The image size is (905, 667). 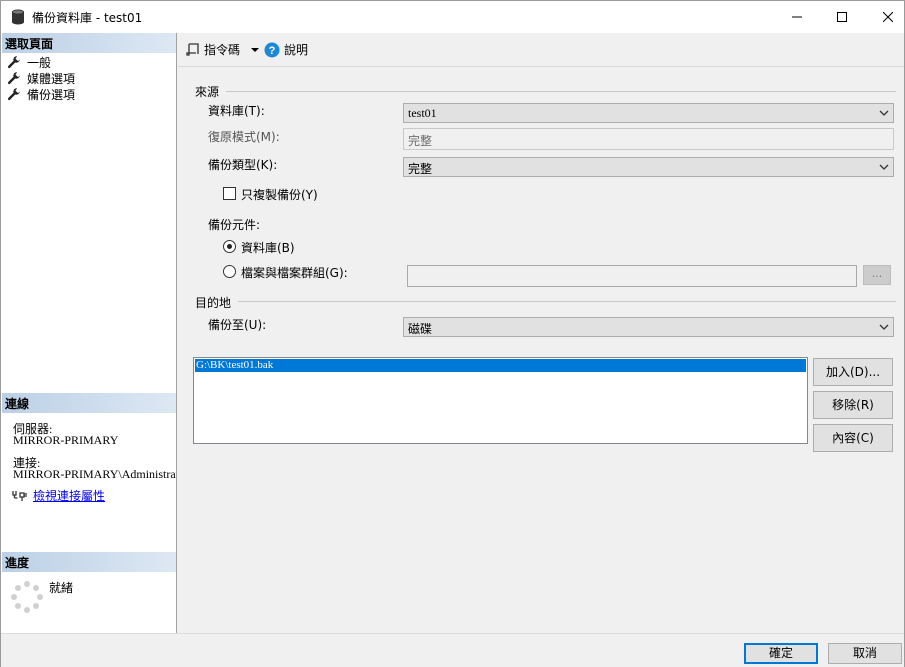 What do you see at coordinates (853, 405) in the screenshot?
I see `remove-button: 移除(R)` at bounding box center [853, 405].